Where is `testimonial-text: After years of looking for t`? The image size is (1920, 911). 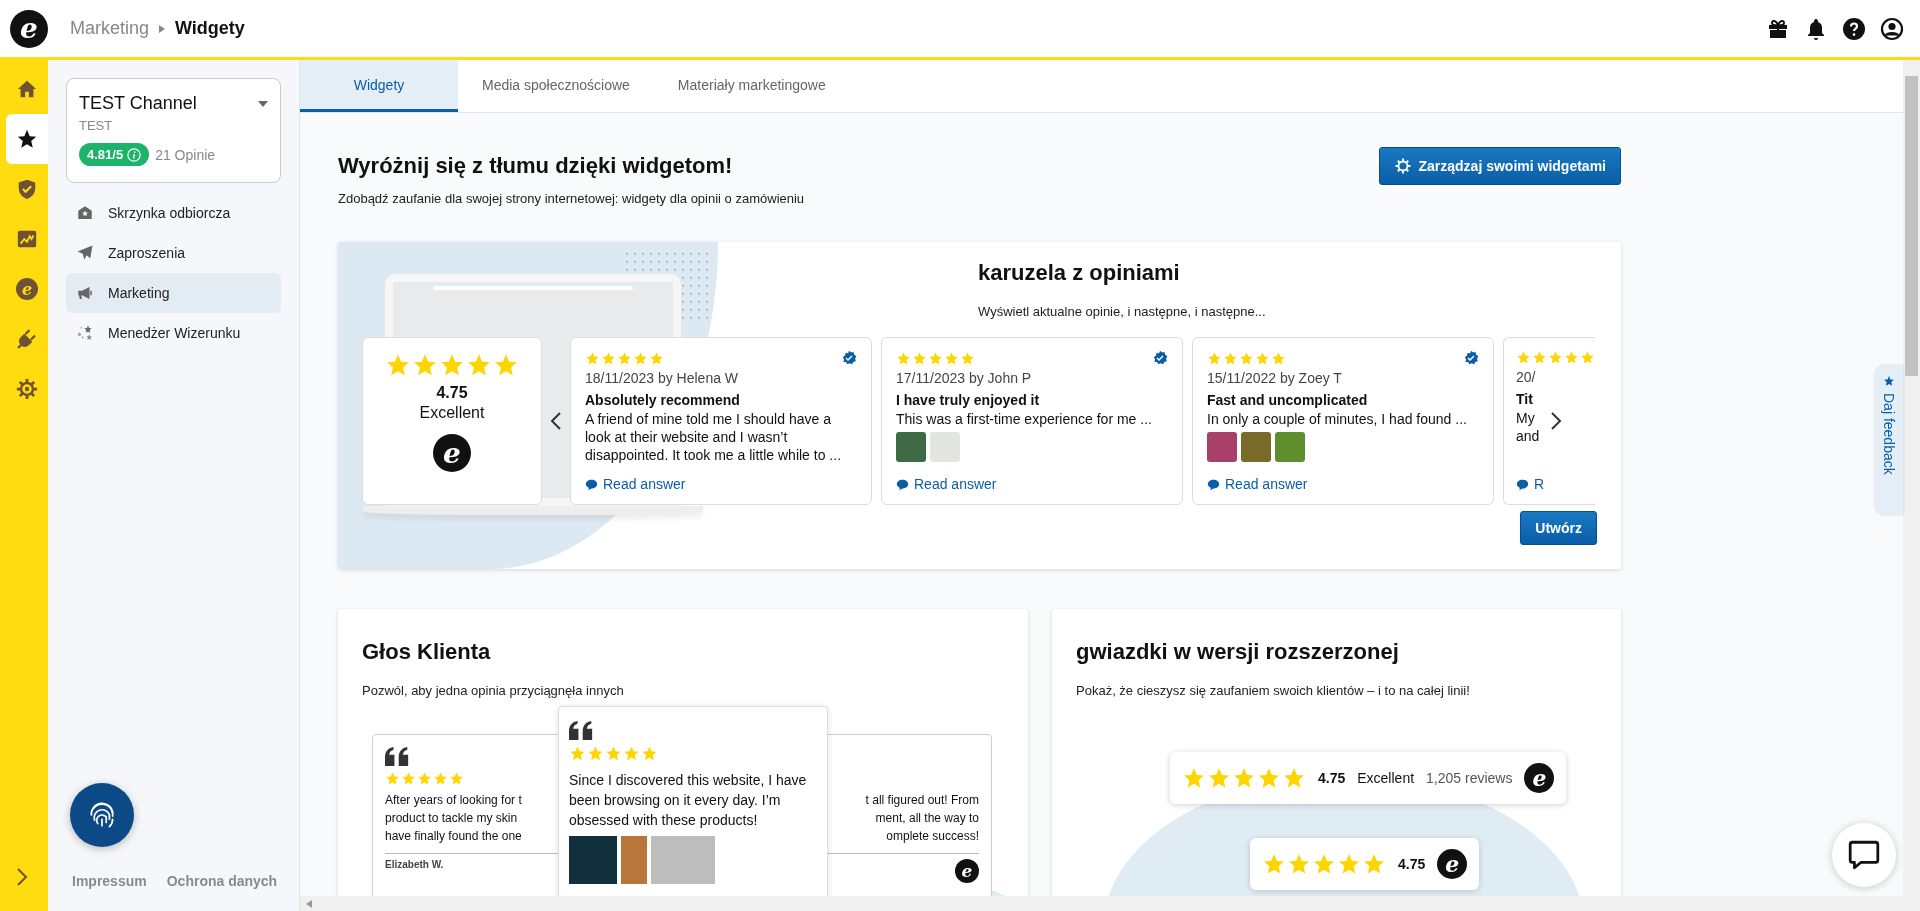 testimonial-text: After years of looking for t is located at coordinates (453, 800).